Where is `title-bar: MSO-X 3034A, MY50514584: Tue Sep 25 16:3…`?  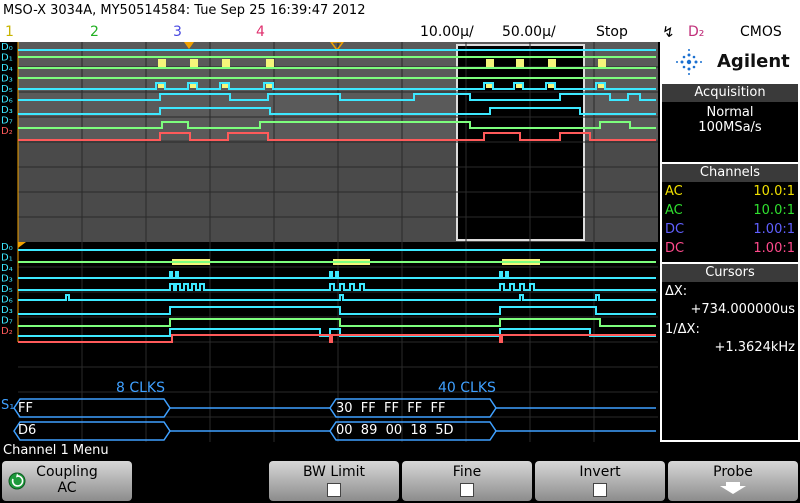 title-bar: MSO-X 3034A, MY50514584: Tue Sep 25 16:3… is located at coordinates (400, 11).